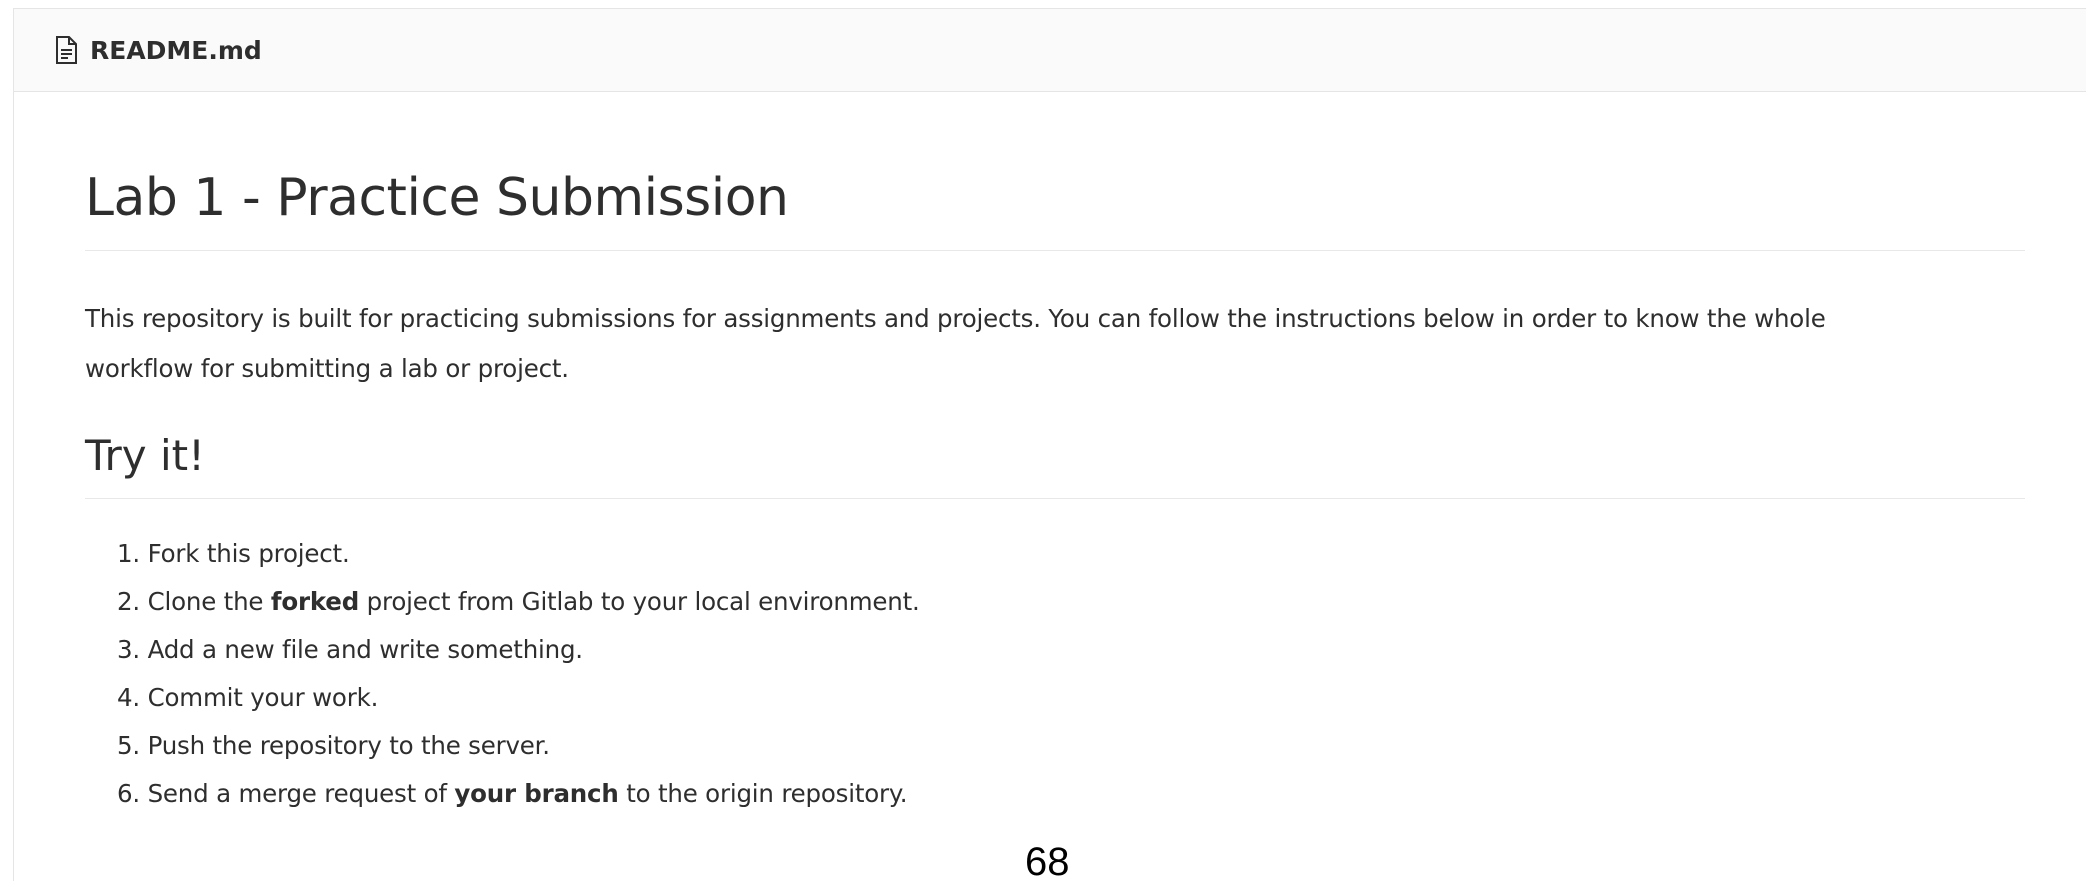  Describe the element at coordinates (763, 793) in the screenshot. I see `step-text-after: to the origin repository.` at that location.